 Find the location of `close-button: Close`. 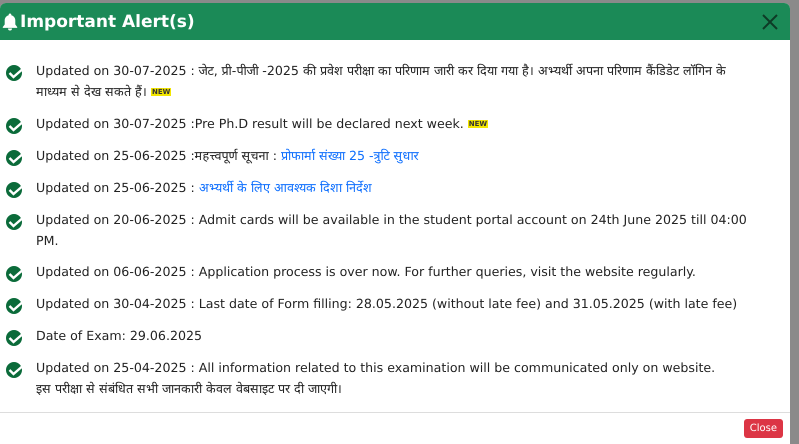

close-button: Close is located at coordinates (763, 428).